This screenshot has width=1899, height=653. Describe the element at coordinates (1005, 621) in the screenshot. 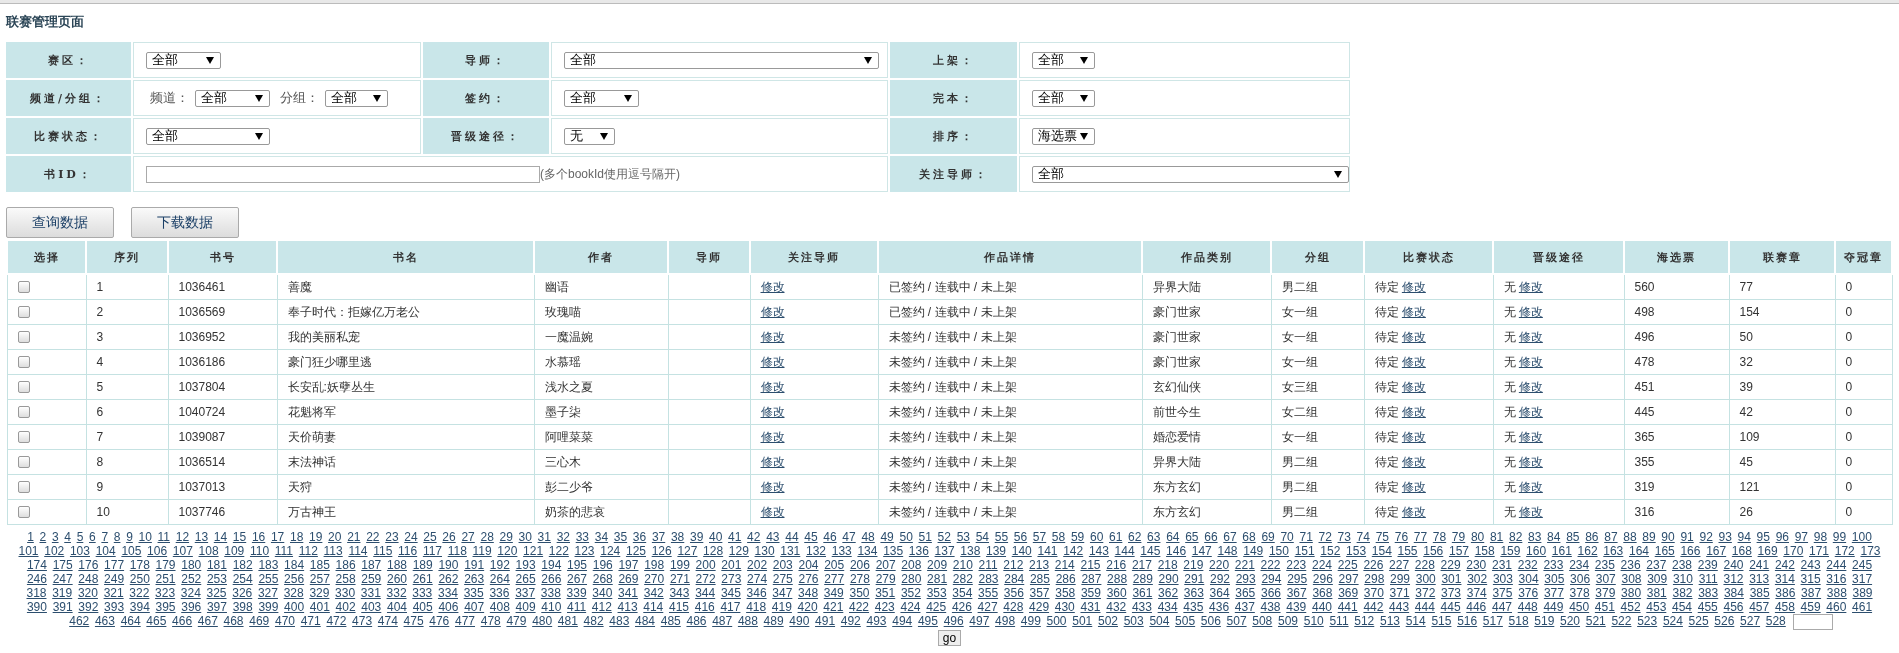

I see `page-link: 498` at that location.